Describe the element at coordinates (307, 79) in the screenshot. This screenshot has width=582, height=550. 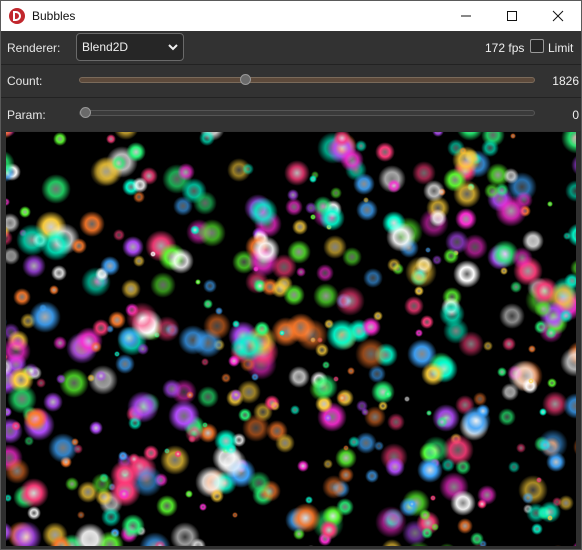
I see `count-slider` at that location.